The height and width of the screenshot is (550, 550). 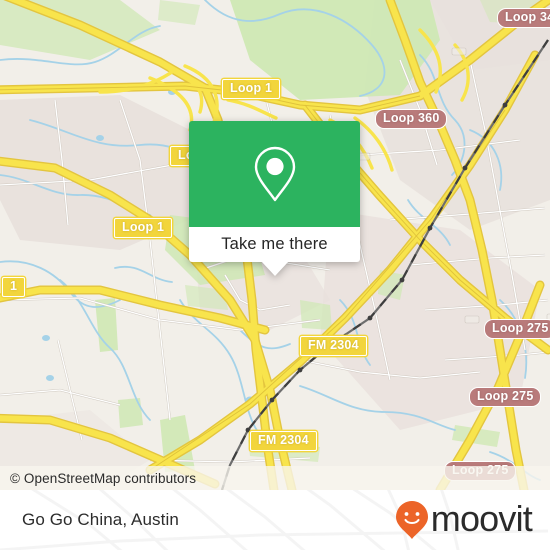 I want to click on moovit-wordmark: moovit, so click(x=481, y=518).